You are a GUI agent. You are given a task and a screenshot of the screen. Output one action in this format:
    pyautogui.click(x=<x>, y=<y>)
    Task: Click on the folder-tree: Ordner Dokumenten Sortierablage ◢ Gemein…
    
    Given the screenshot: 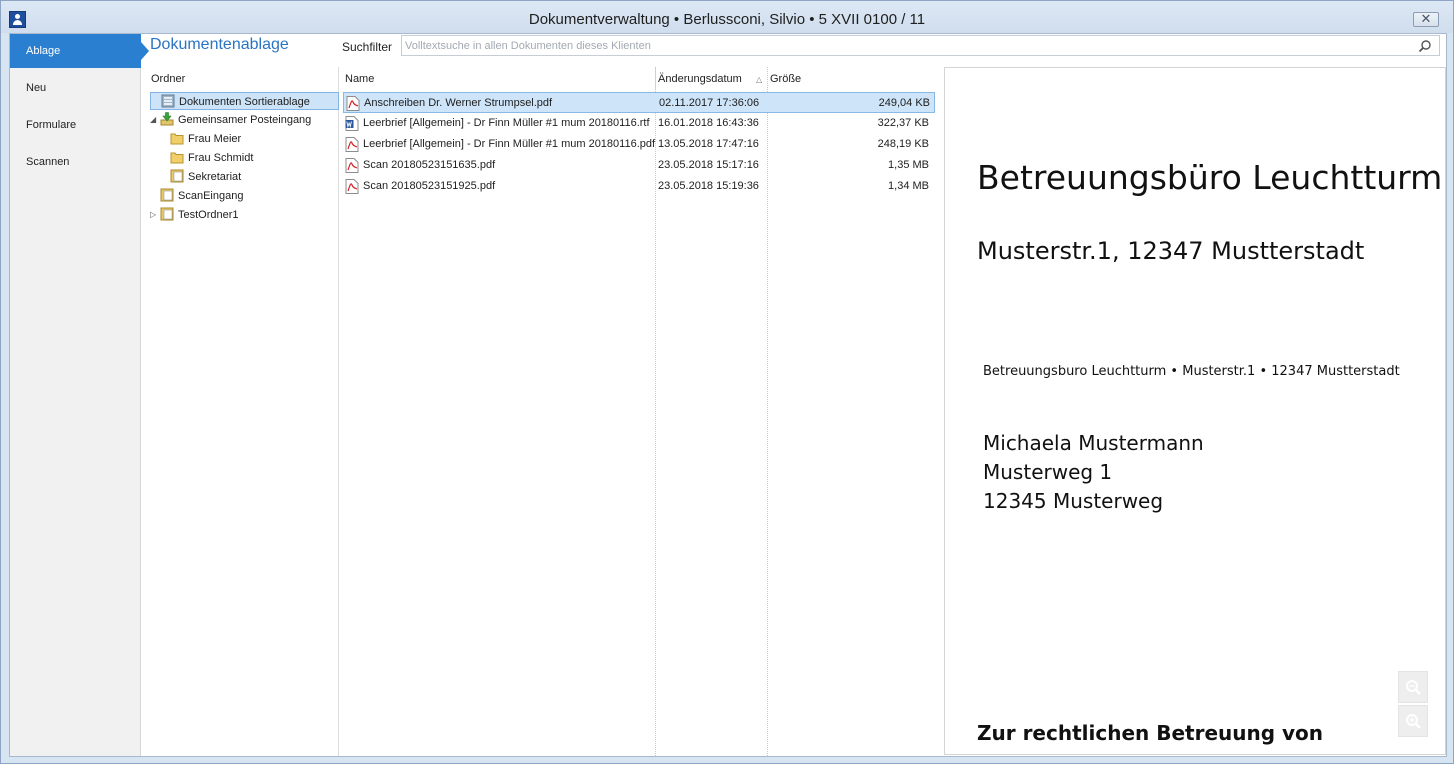 What is the action you would take?
    pyautogui.click(x=240, y=411)
    